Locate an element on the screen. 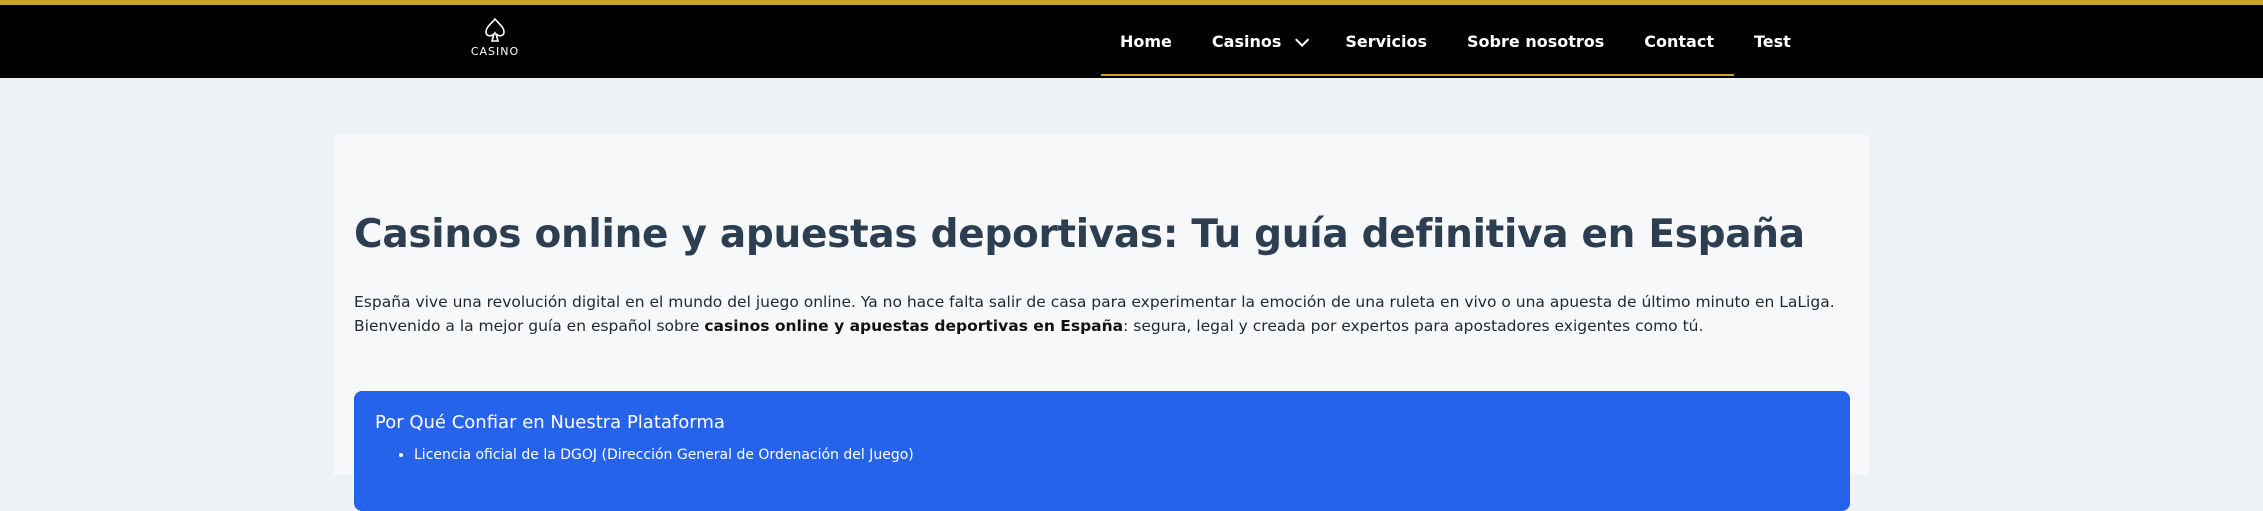 This screenshot has width=2263, height=511. spade-icon is located at coordinates (495, 29).